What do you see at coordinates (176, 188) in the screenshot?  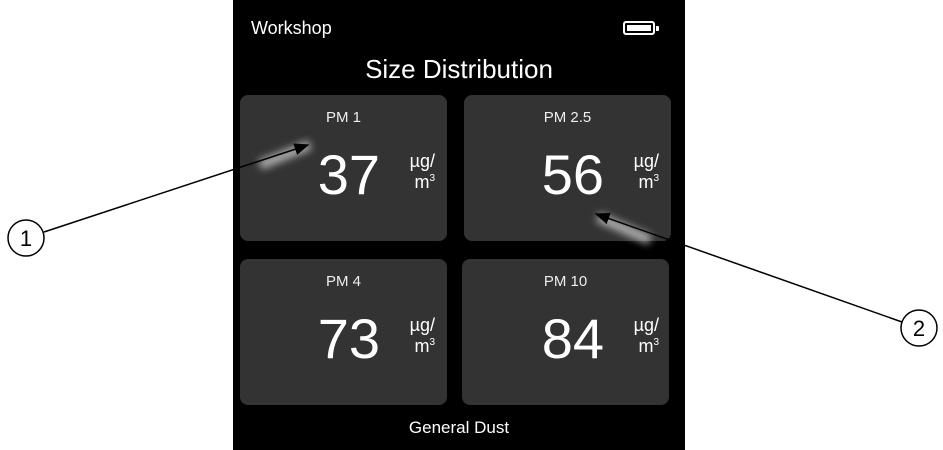 I see `callout-1-line` at bounding box center [176, 188].